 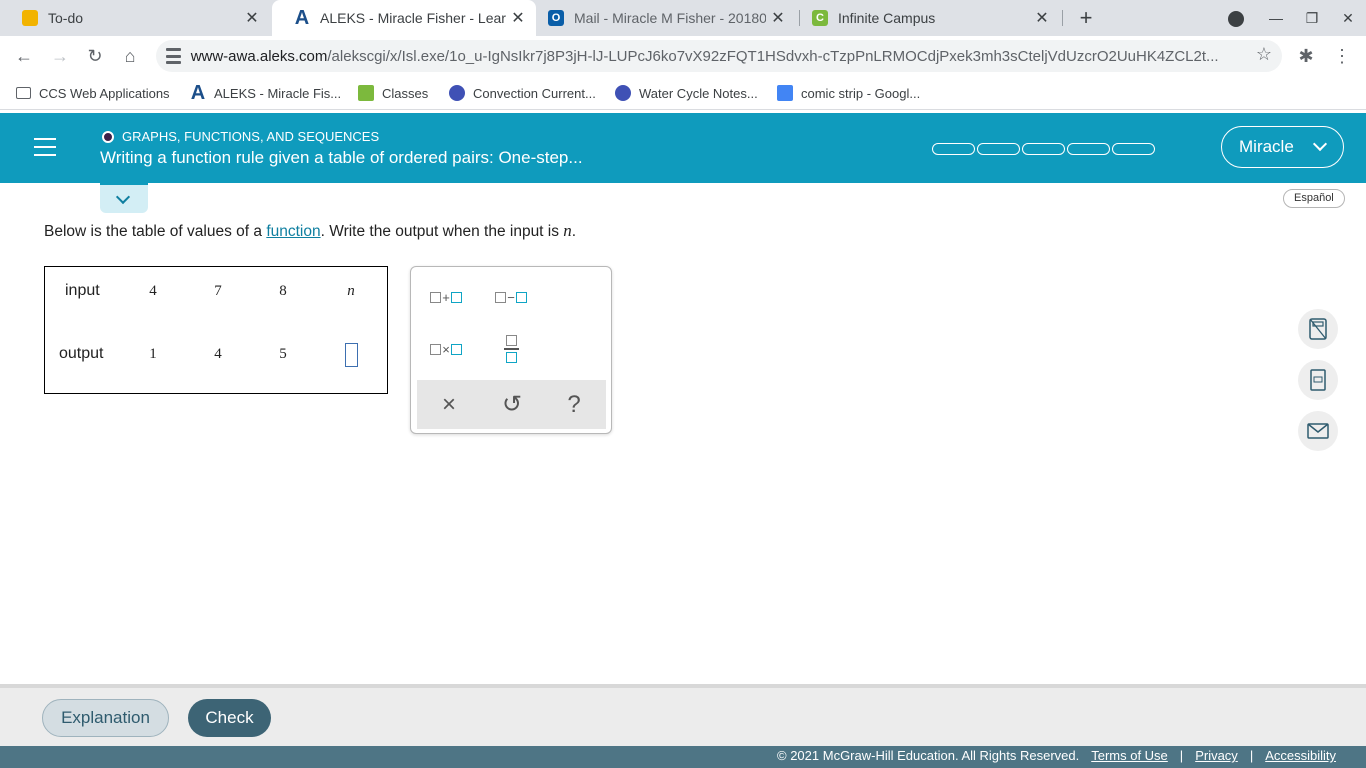 What do you see at coordinates (574, 231) in the screenshot?
I see `question-suffix: .` at bounding box center [574, 231].